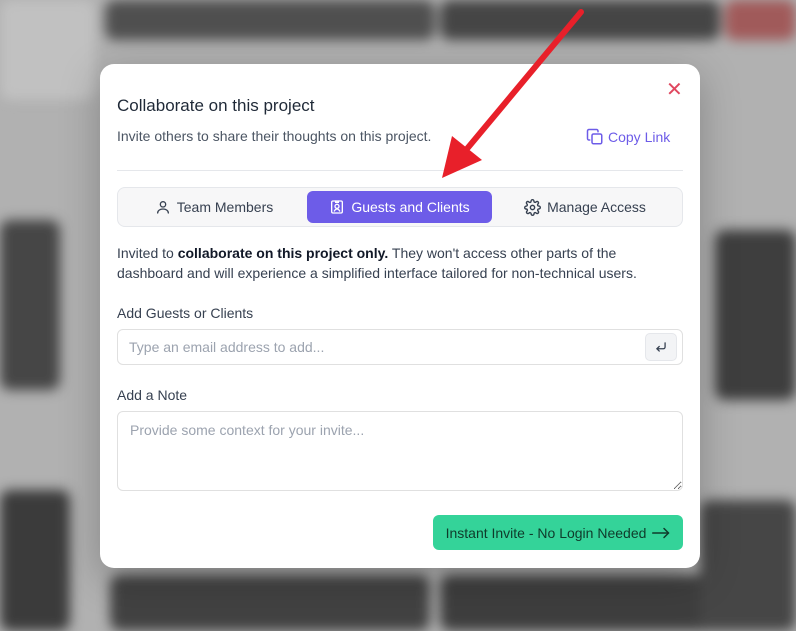 The height and width of the screenshot is (631, 796). I want to click on user-icon, so click(162, 207).